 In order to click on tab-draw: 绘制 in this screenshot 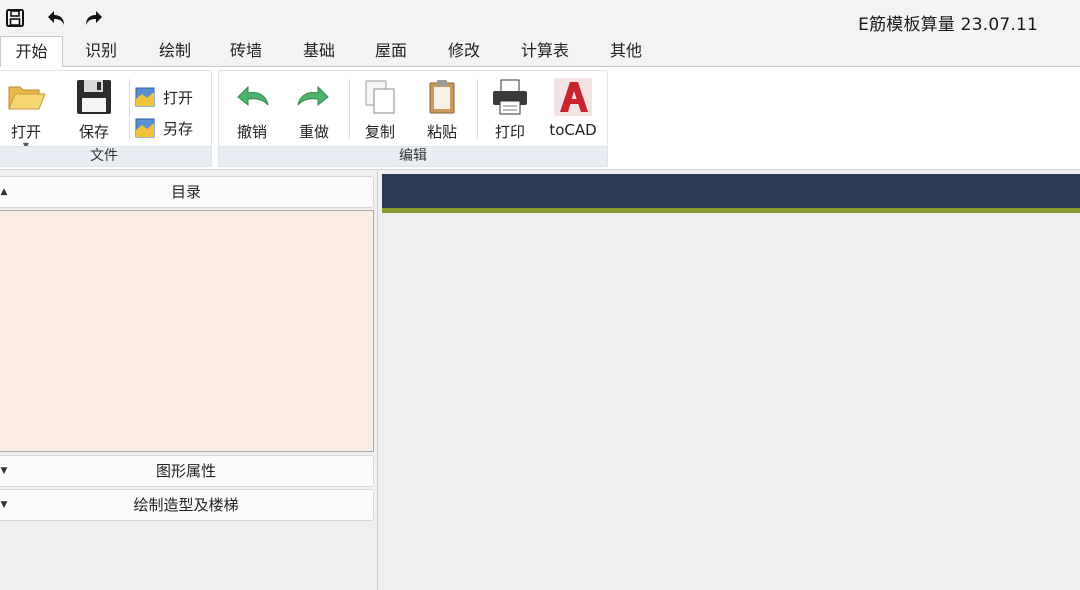, I will do `click(175, 51)`.